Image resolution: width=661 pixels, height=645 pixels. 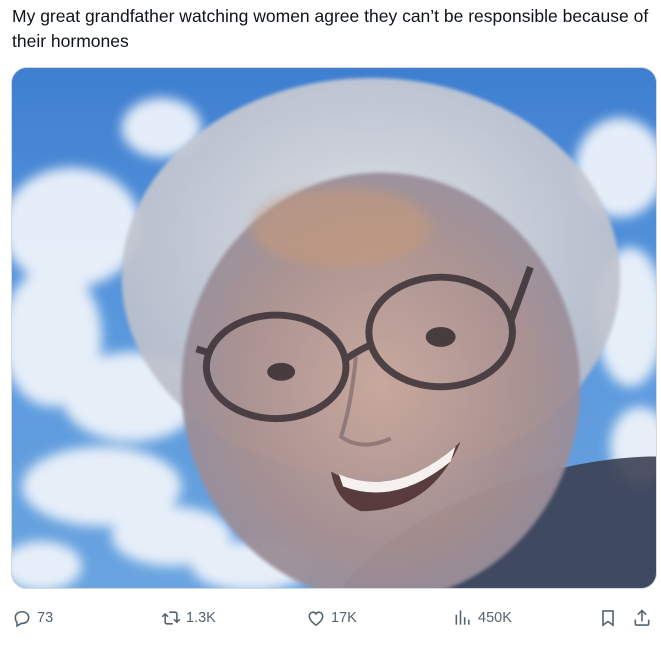 I want to click on heart-icon, so click(x=316, y=619).